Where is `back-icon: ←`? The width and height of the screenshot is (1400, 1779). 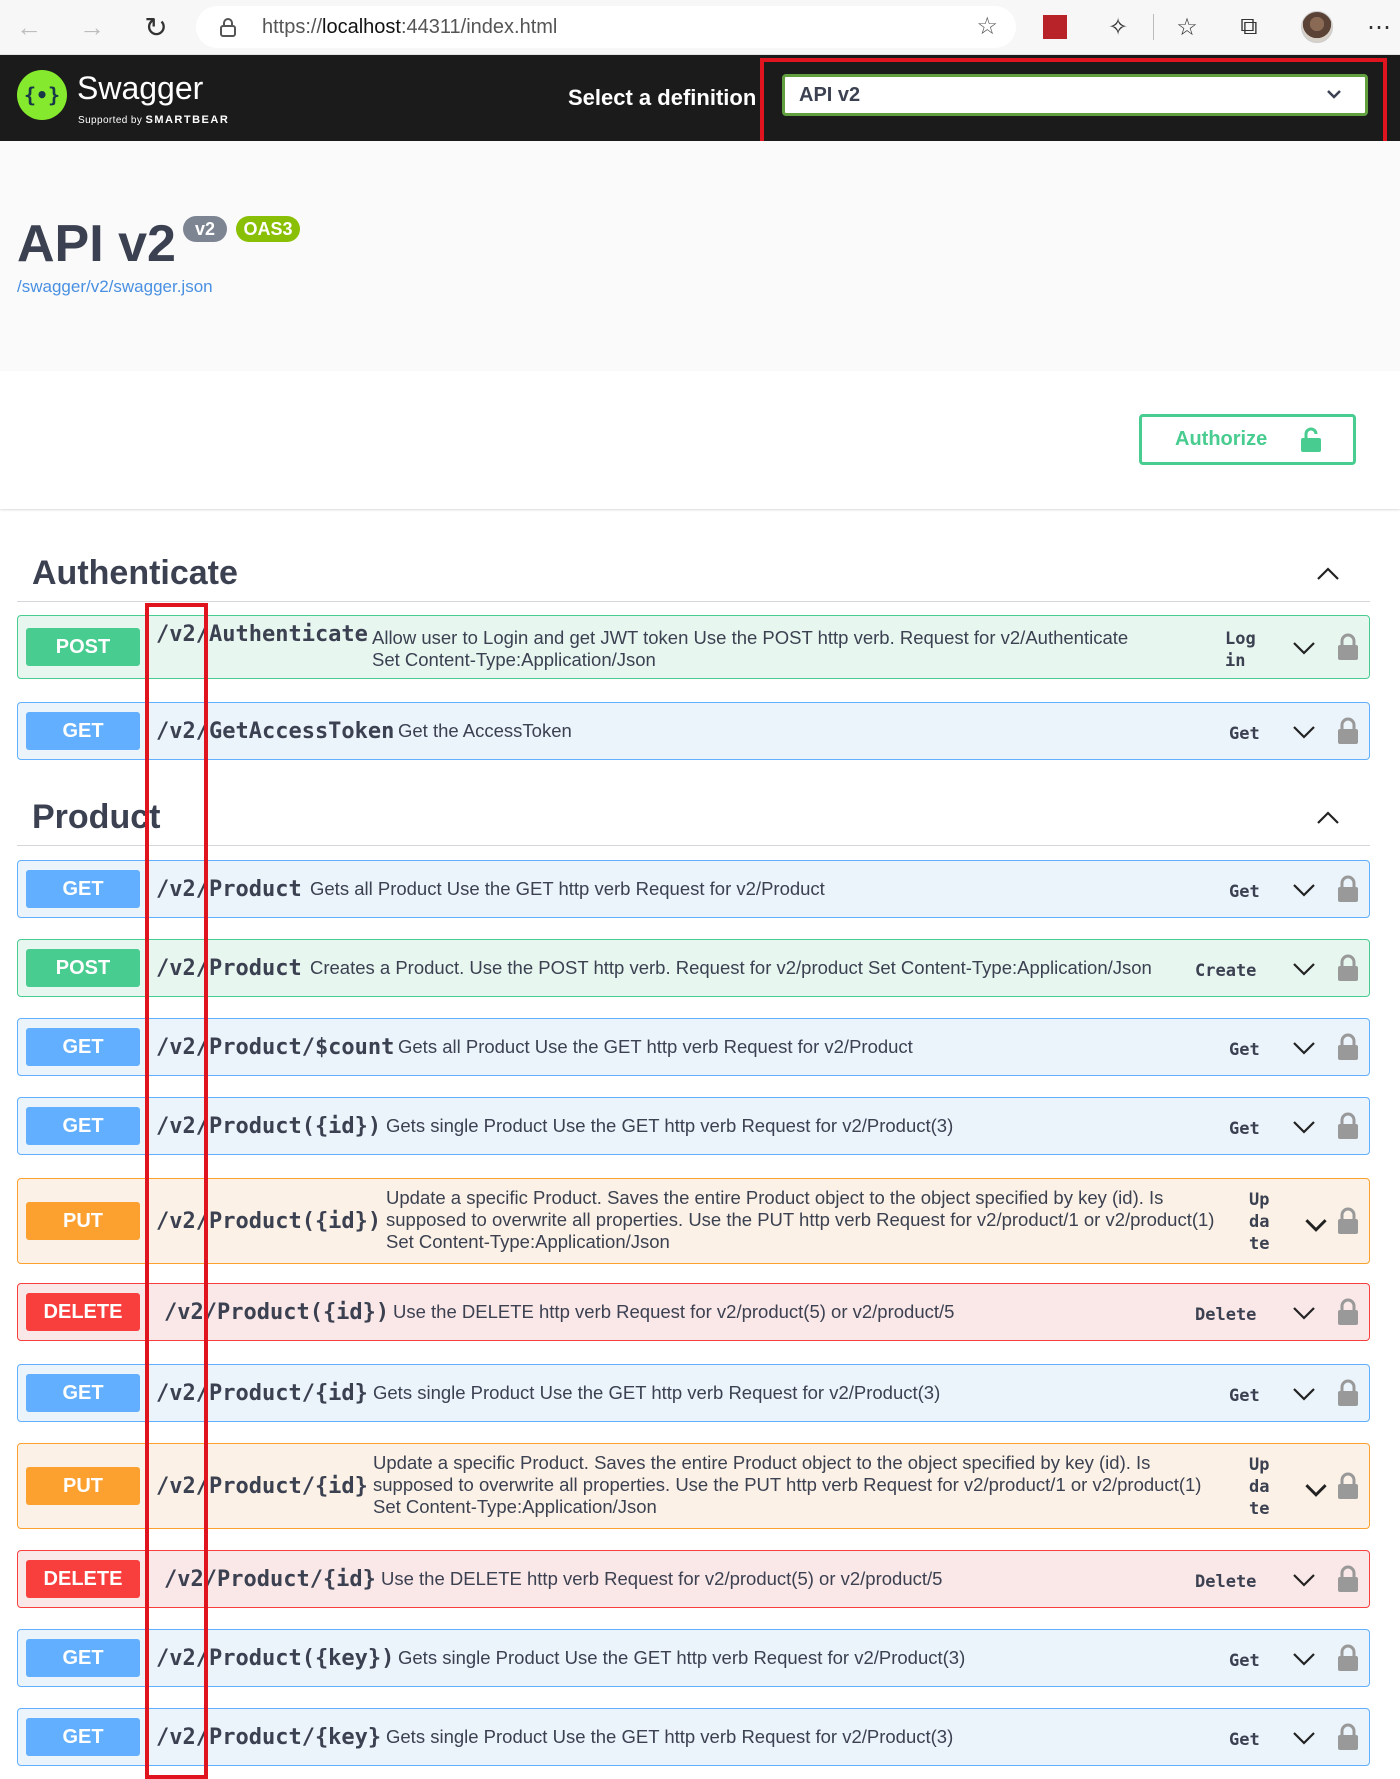
back-icon: ← is located at coordinates (29, 27).